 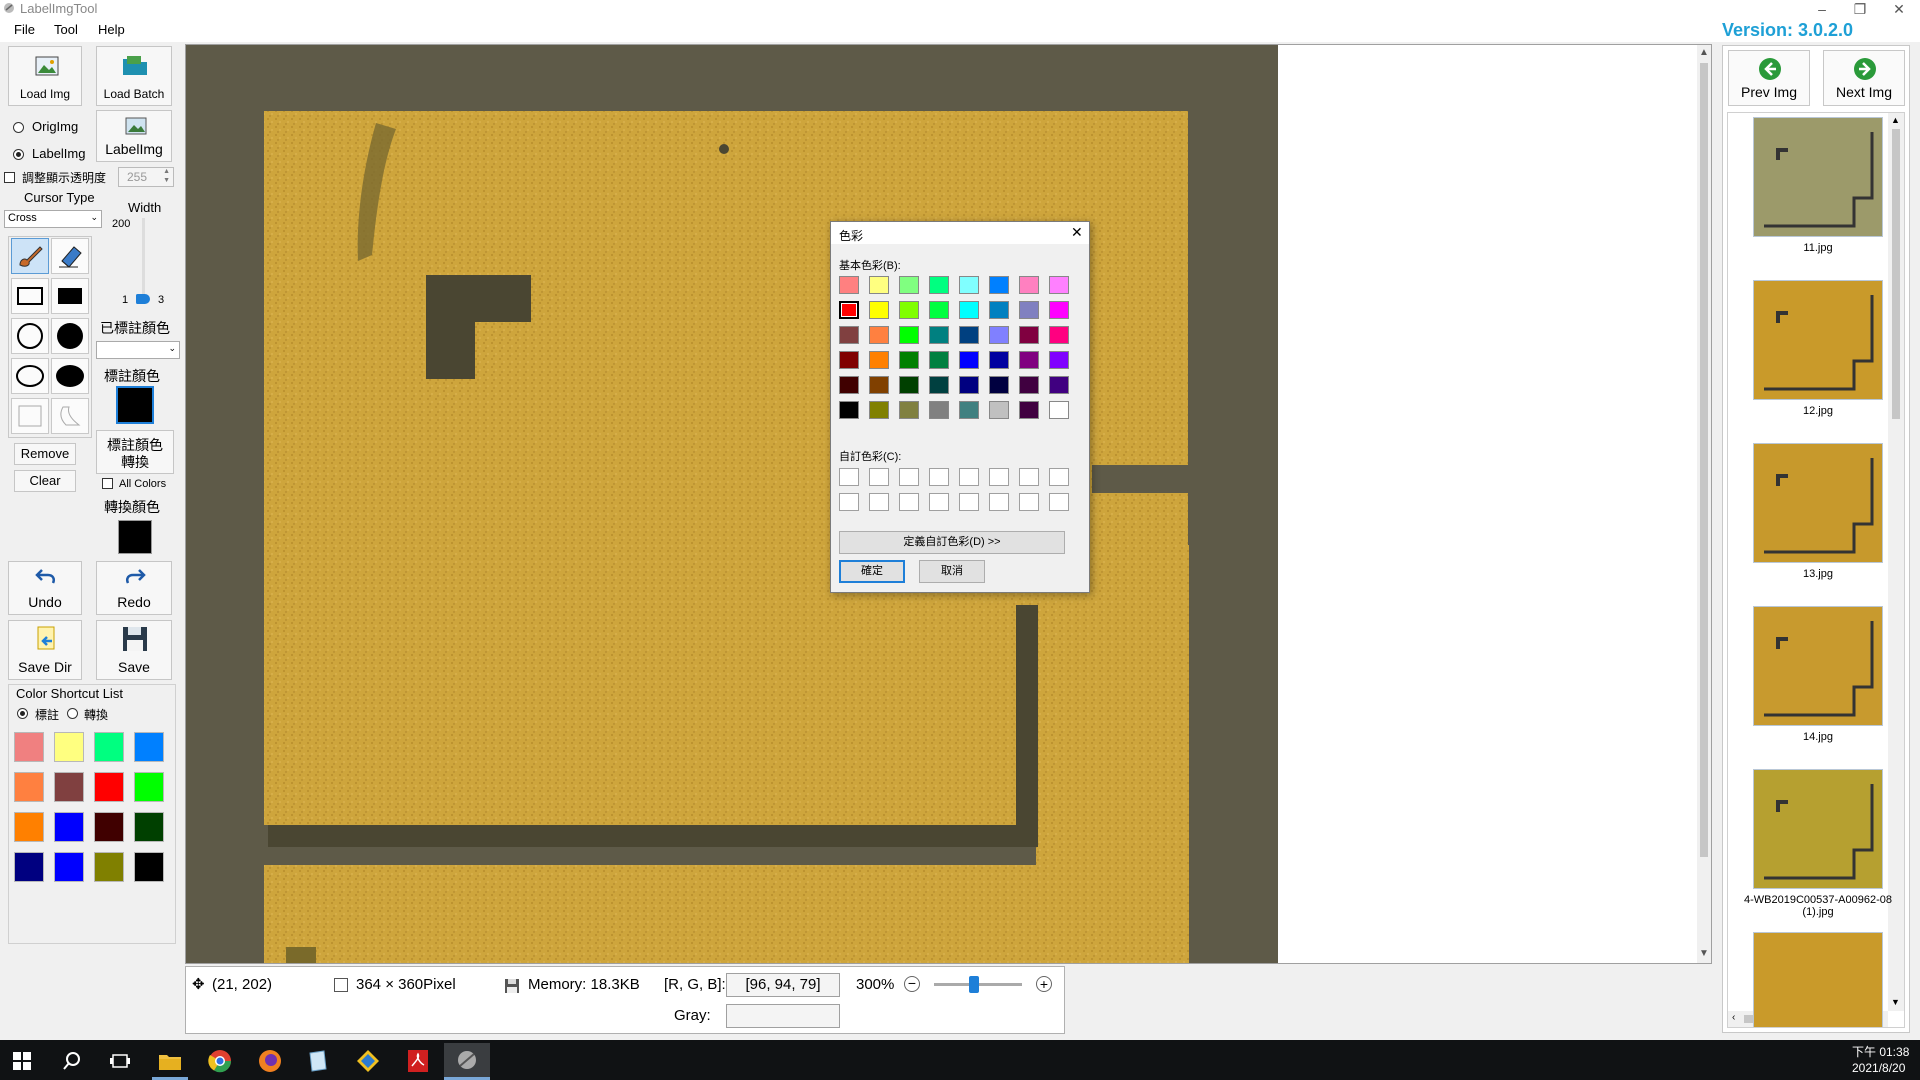 What do you see at coordinates (1896, 274) in the screenshot?
I see `thumb-scrollbar-thumb` at bounding box center [1896, 274].